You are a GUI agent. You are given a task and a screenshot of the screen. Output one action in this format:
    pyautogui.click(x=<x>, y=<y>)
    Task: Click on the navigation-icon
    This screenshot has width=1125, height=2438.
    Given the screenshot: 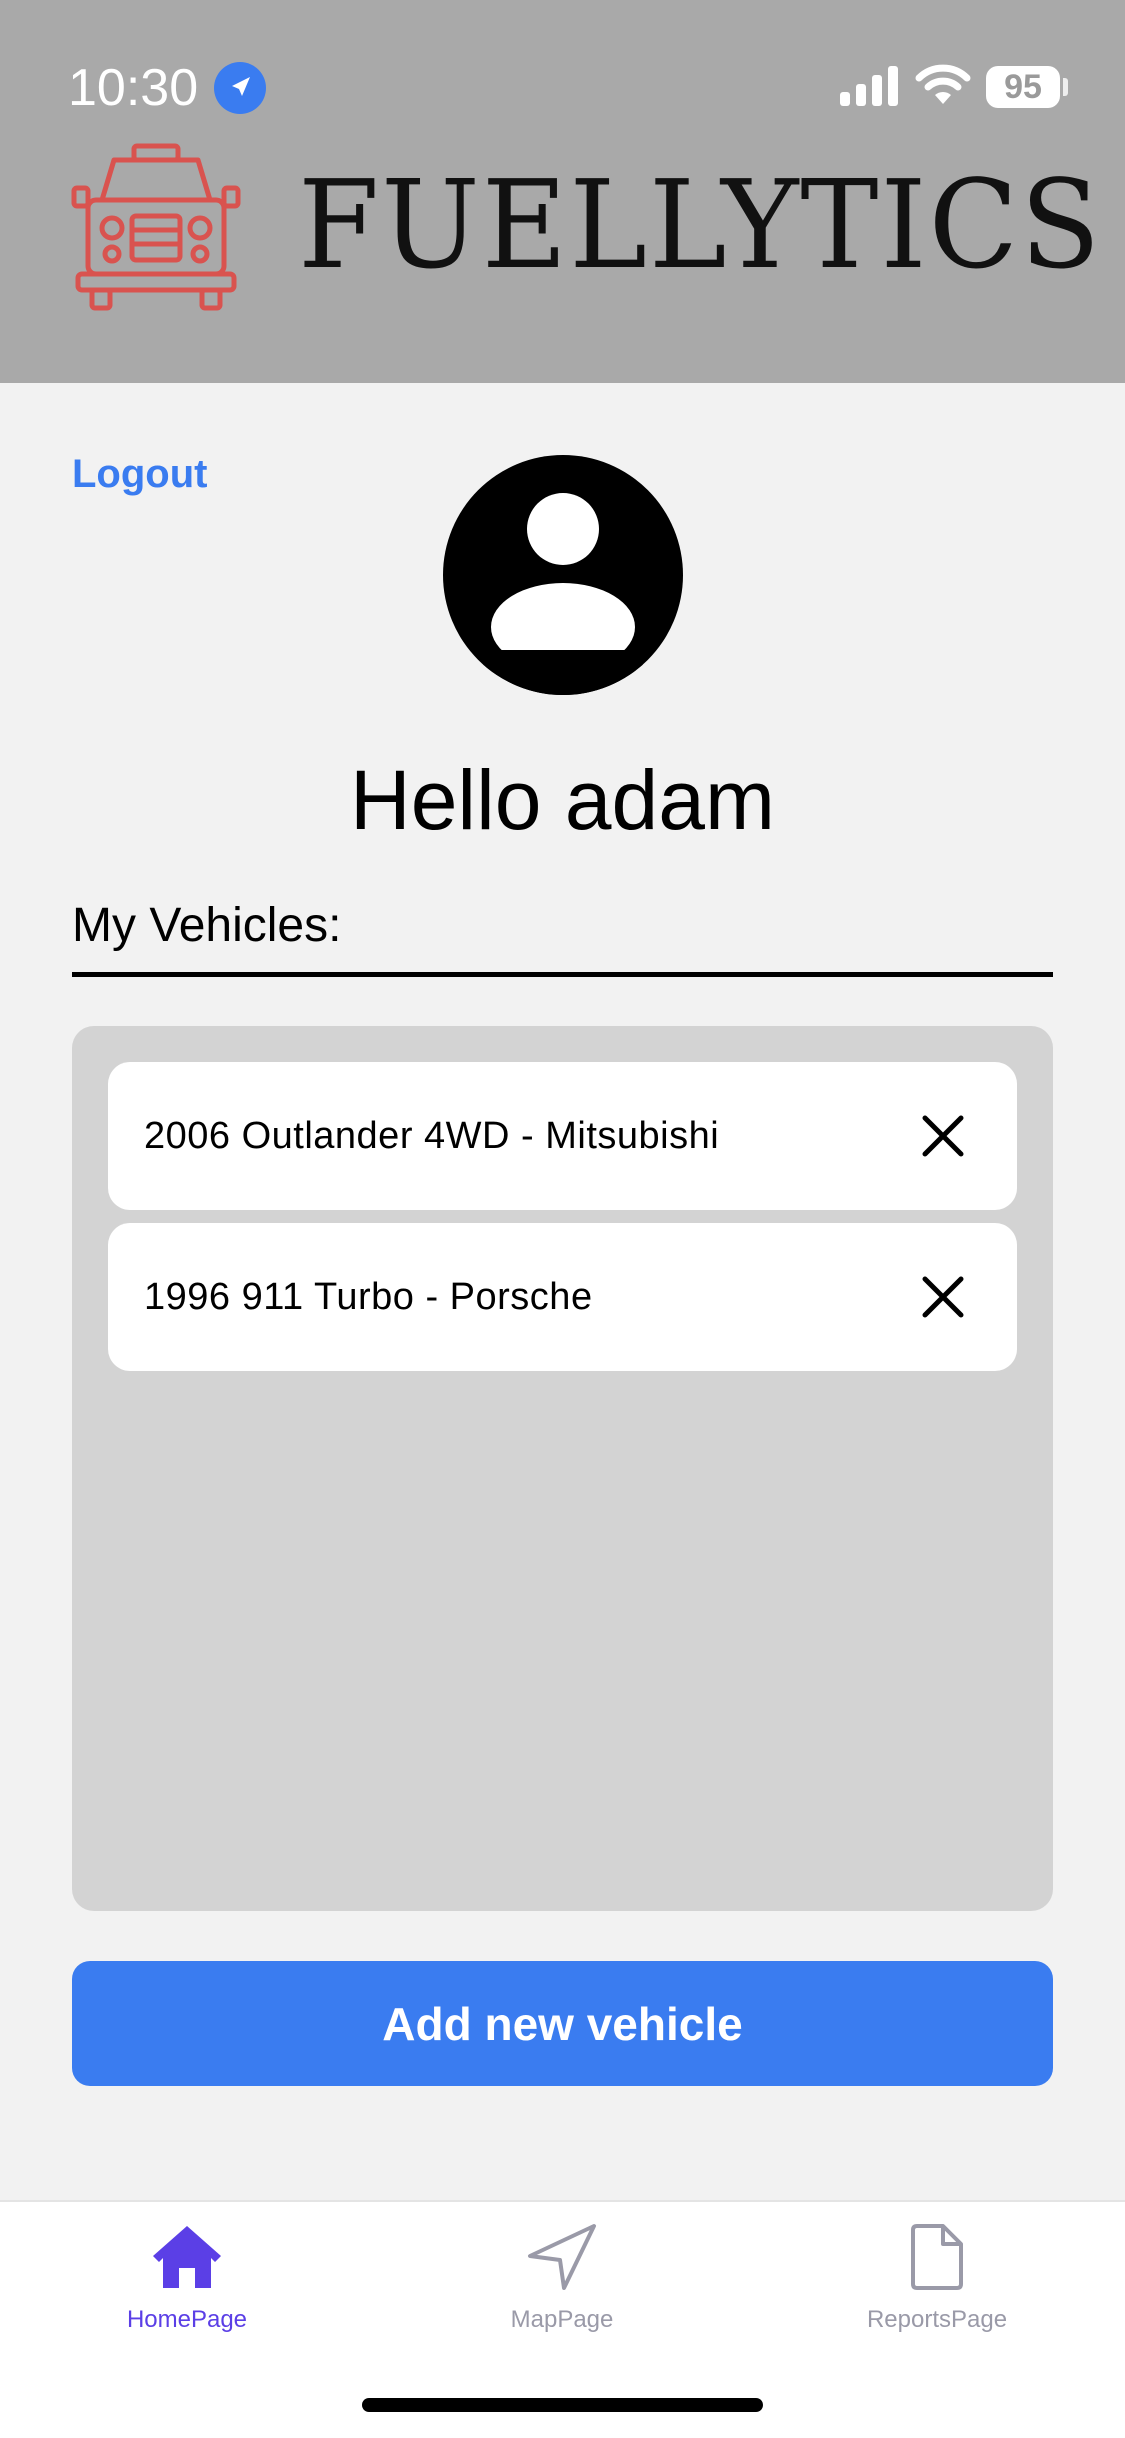 What is the action you would take?
    pyautogui.click(x=562, y=2257)
    